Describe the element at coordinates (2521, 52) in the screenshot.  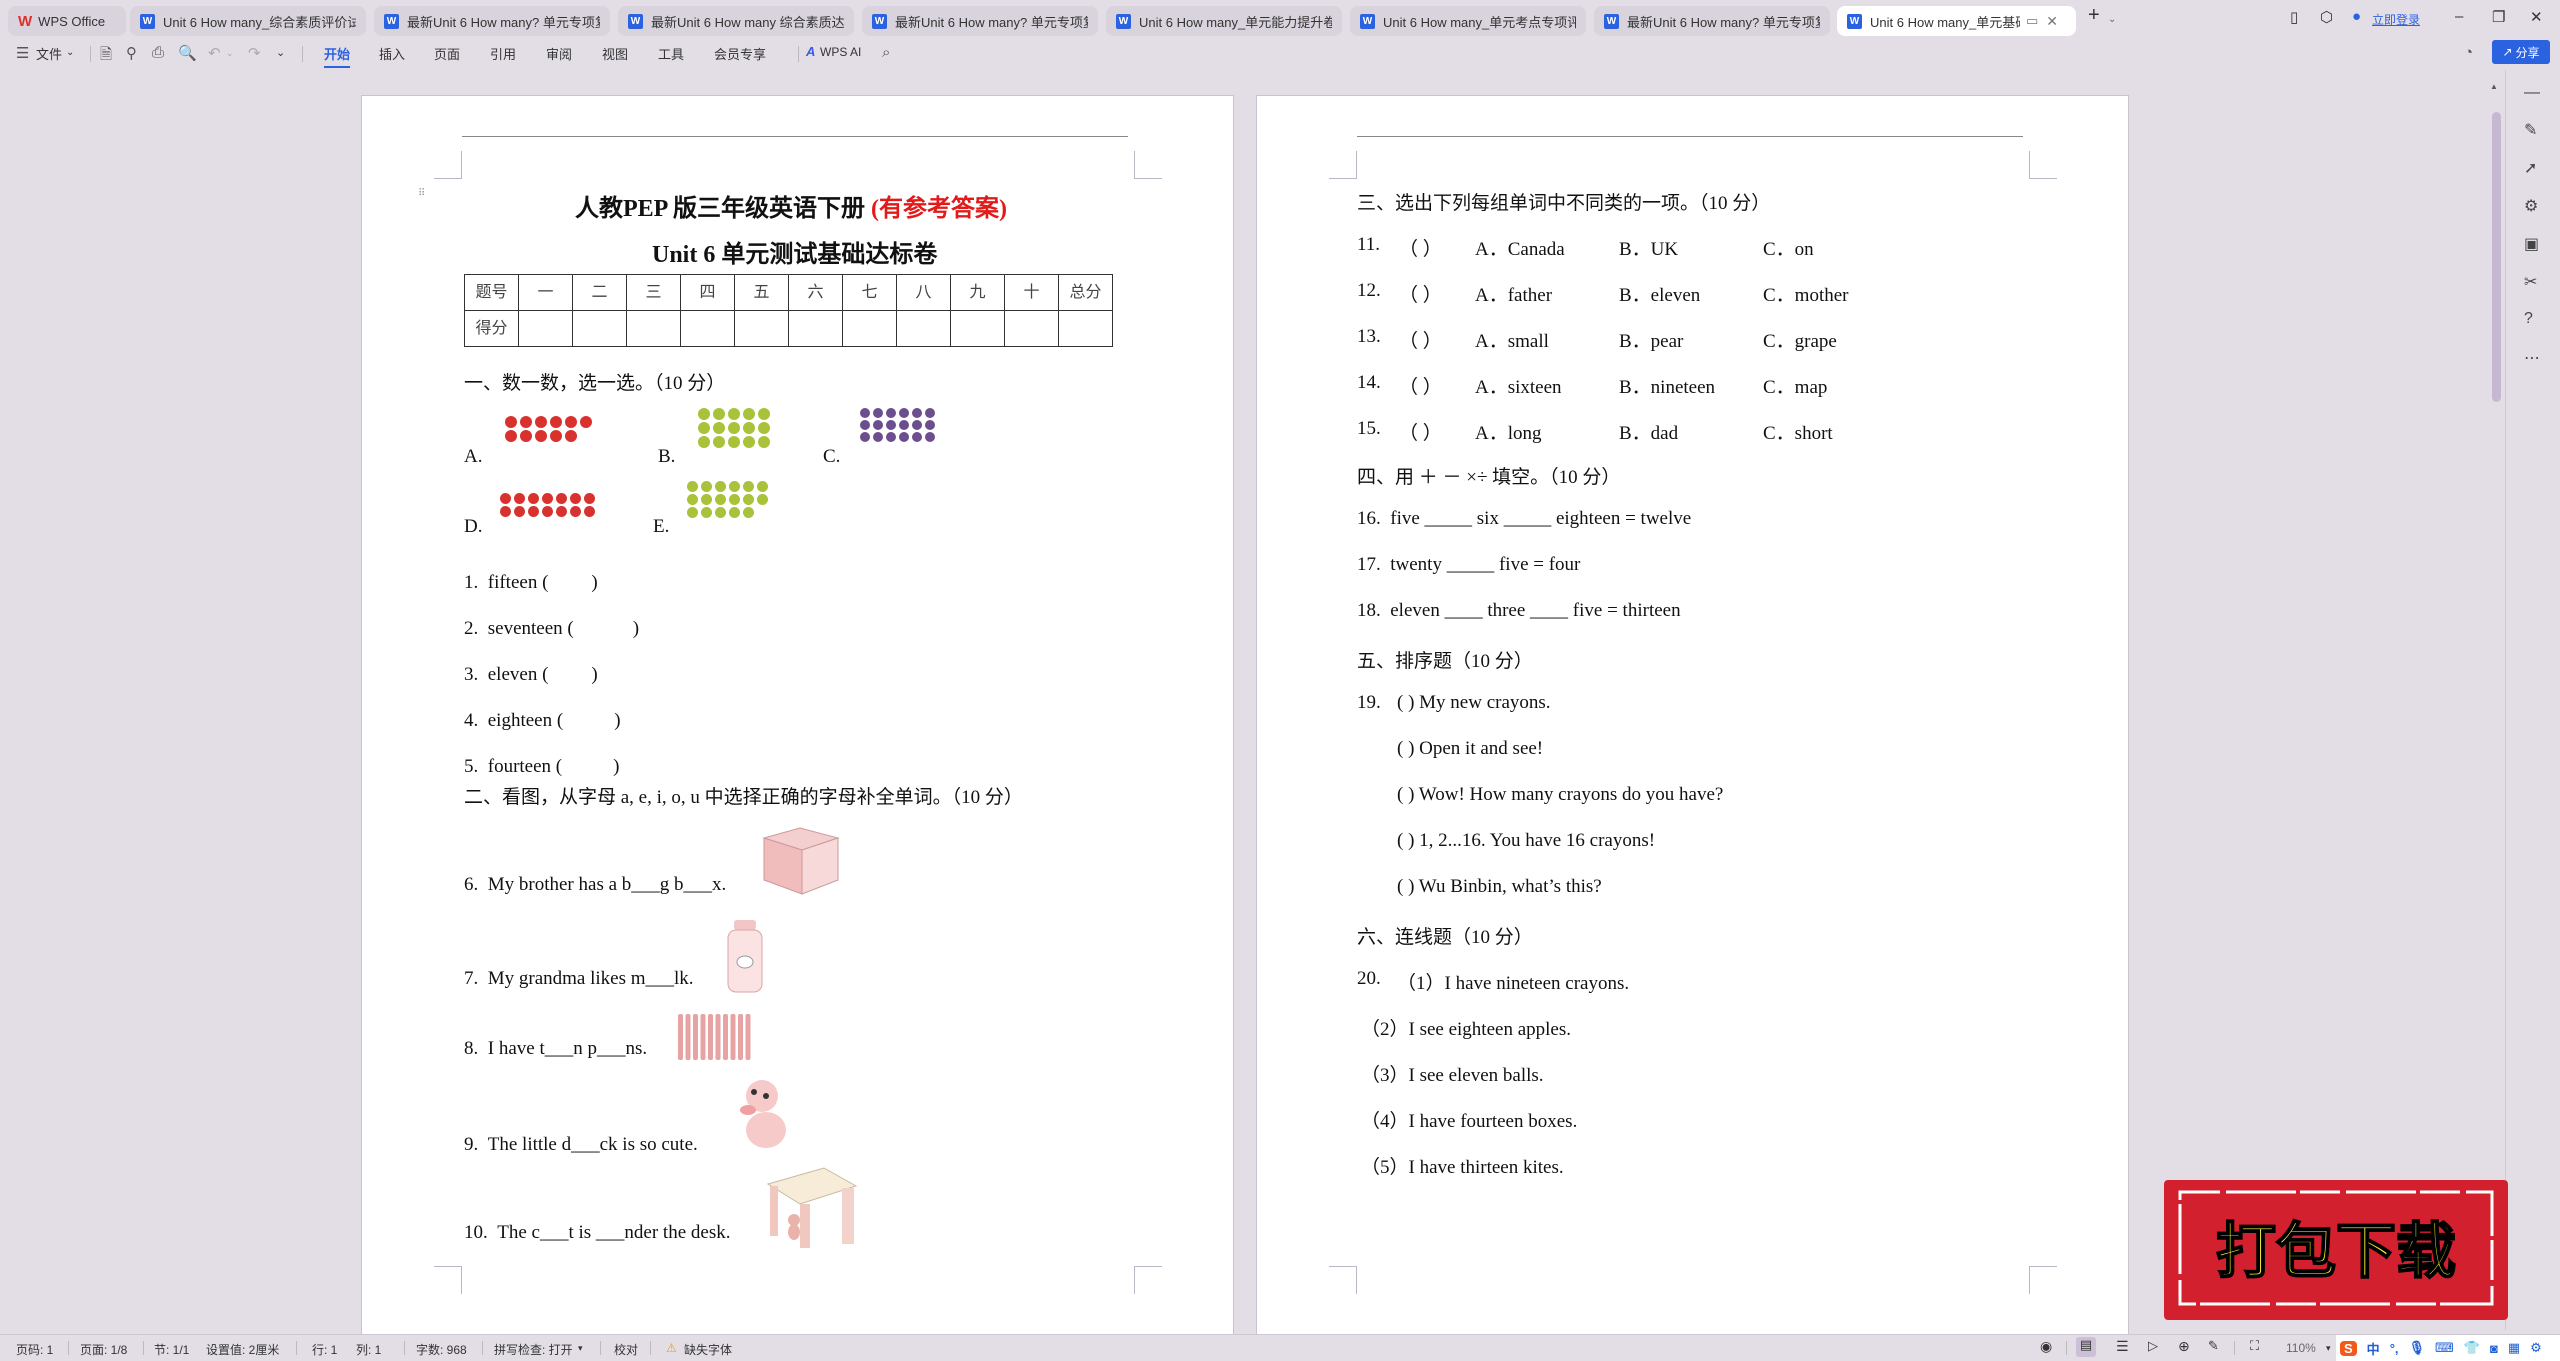
I see `share-button: ↗ 分享` at that location.